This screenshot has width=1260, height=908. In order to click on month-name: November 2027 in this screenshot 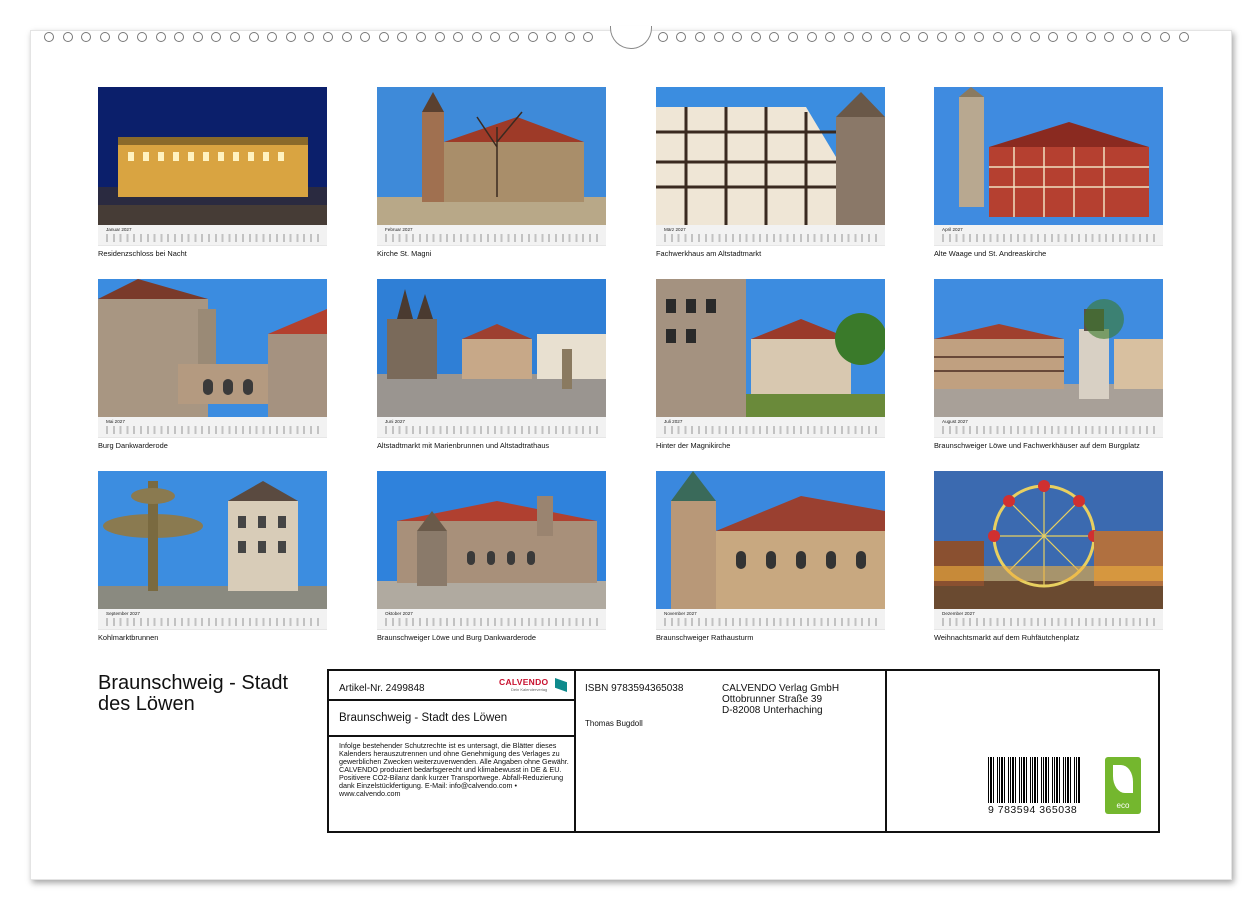, I will do `click(680, 613)`.